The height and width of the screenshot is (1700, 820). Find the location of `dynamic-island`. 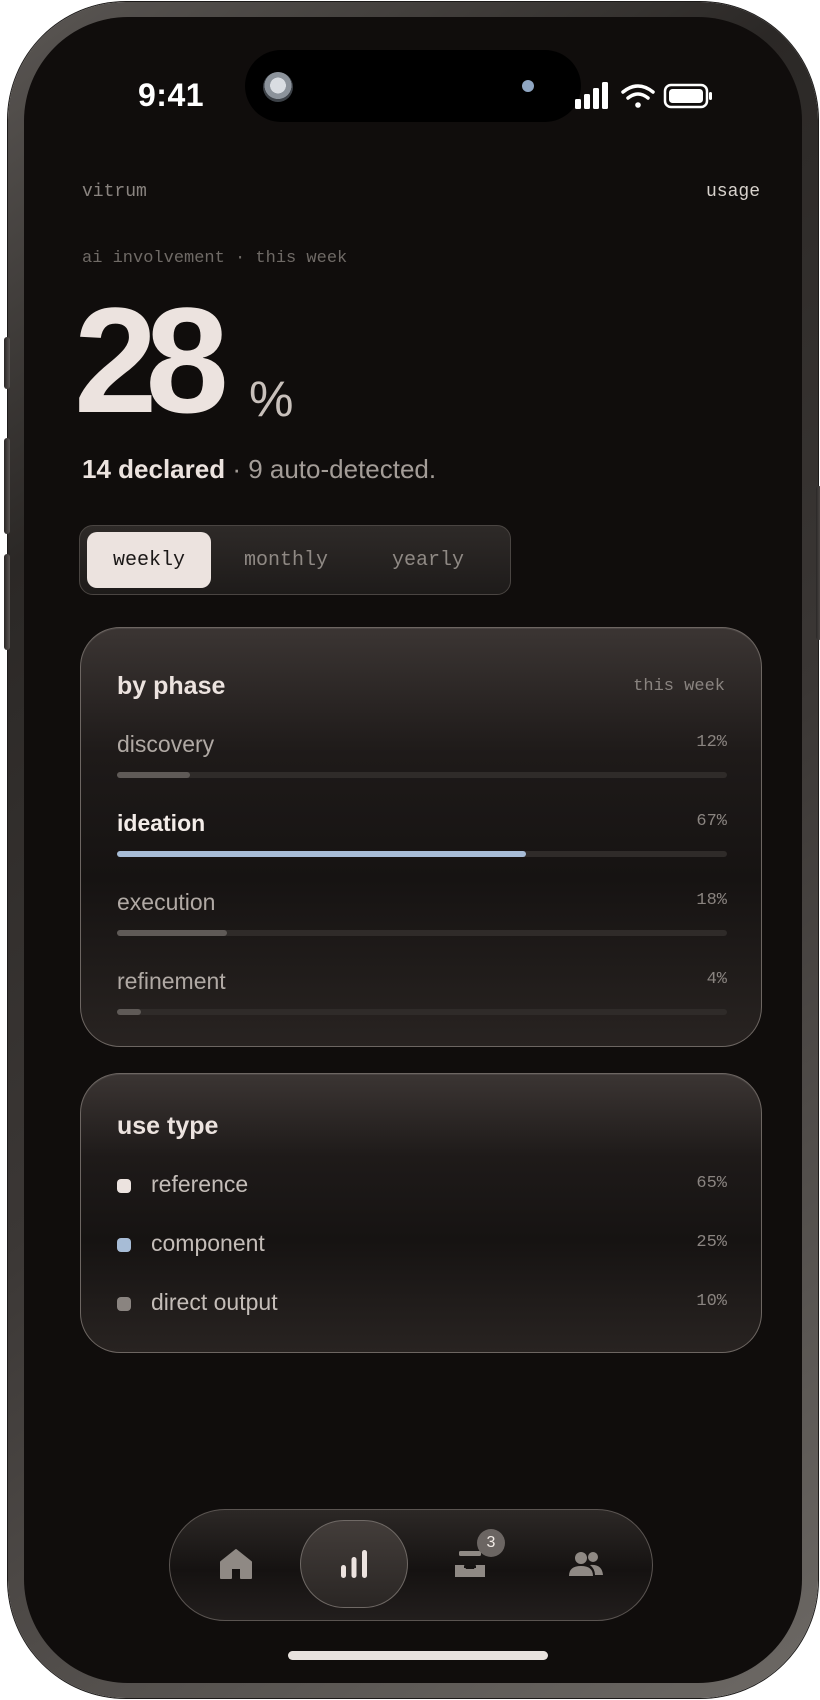

dynamic-island is located at coordinates (413, 86).